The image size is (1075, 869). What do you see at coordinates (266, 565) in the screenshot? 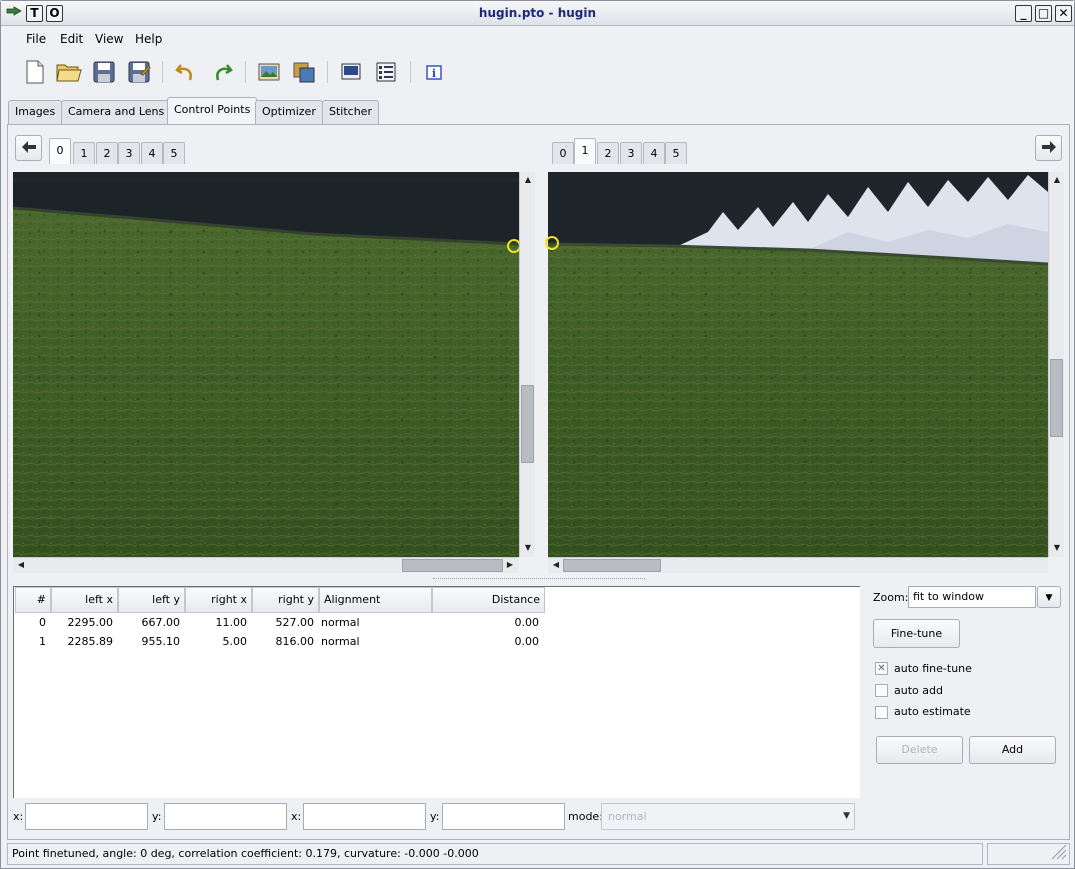
I see `left-horizontal-scrollbar: ◀ ▶` at bounding box center [266, 565].